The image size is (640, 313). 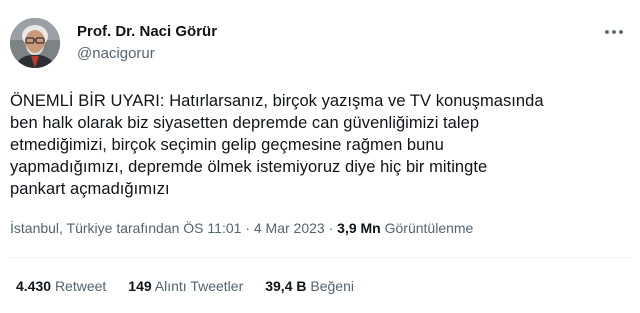 What do you see at coordinates (147, 54) in the screenshot?
I see `author-handle: @nacigorur` at bounding box center [147, 54].